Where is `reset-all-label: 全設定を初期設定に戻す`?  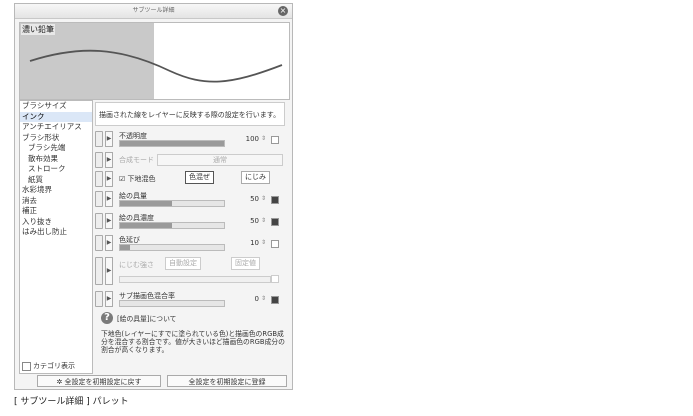 reset-all-label: 全設定を初期設定に戻す is located at coordinates (103, 382).